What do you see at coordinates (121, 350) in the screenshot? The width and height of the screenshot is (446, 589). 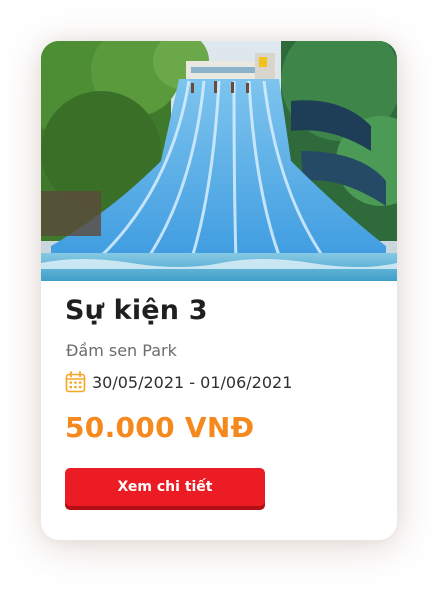 I see `event-location: Đầm sen Park` at bounding box center [121, 350].